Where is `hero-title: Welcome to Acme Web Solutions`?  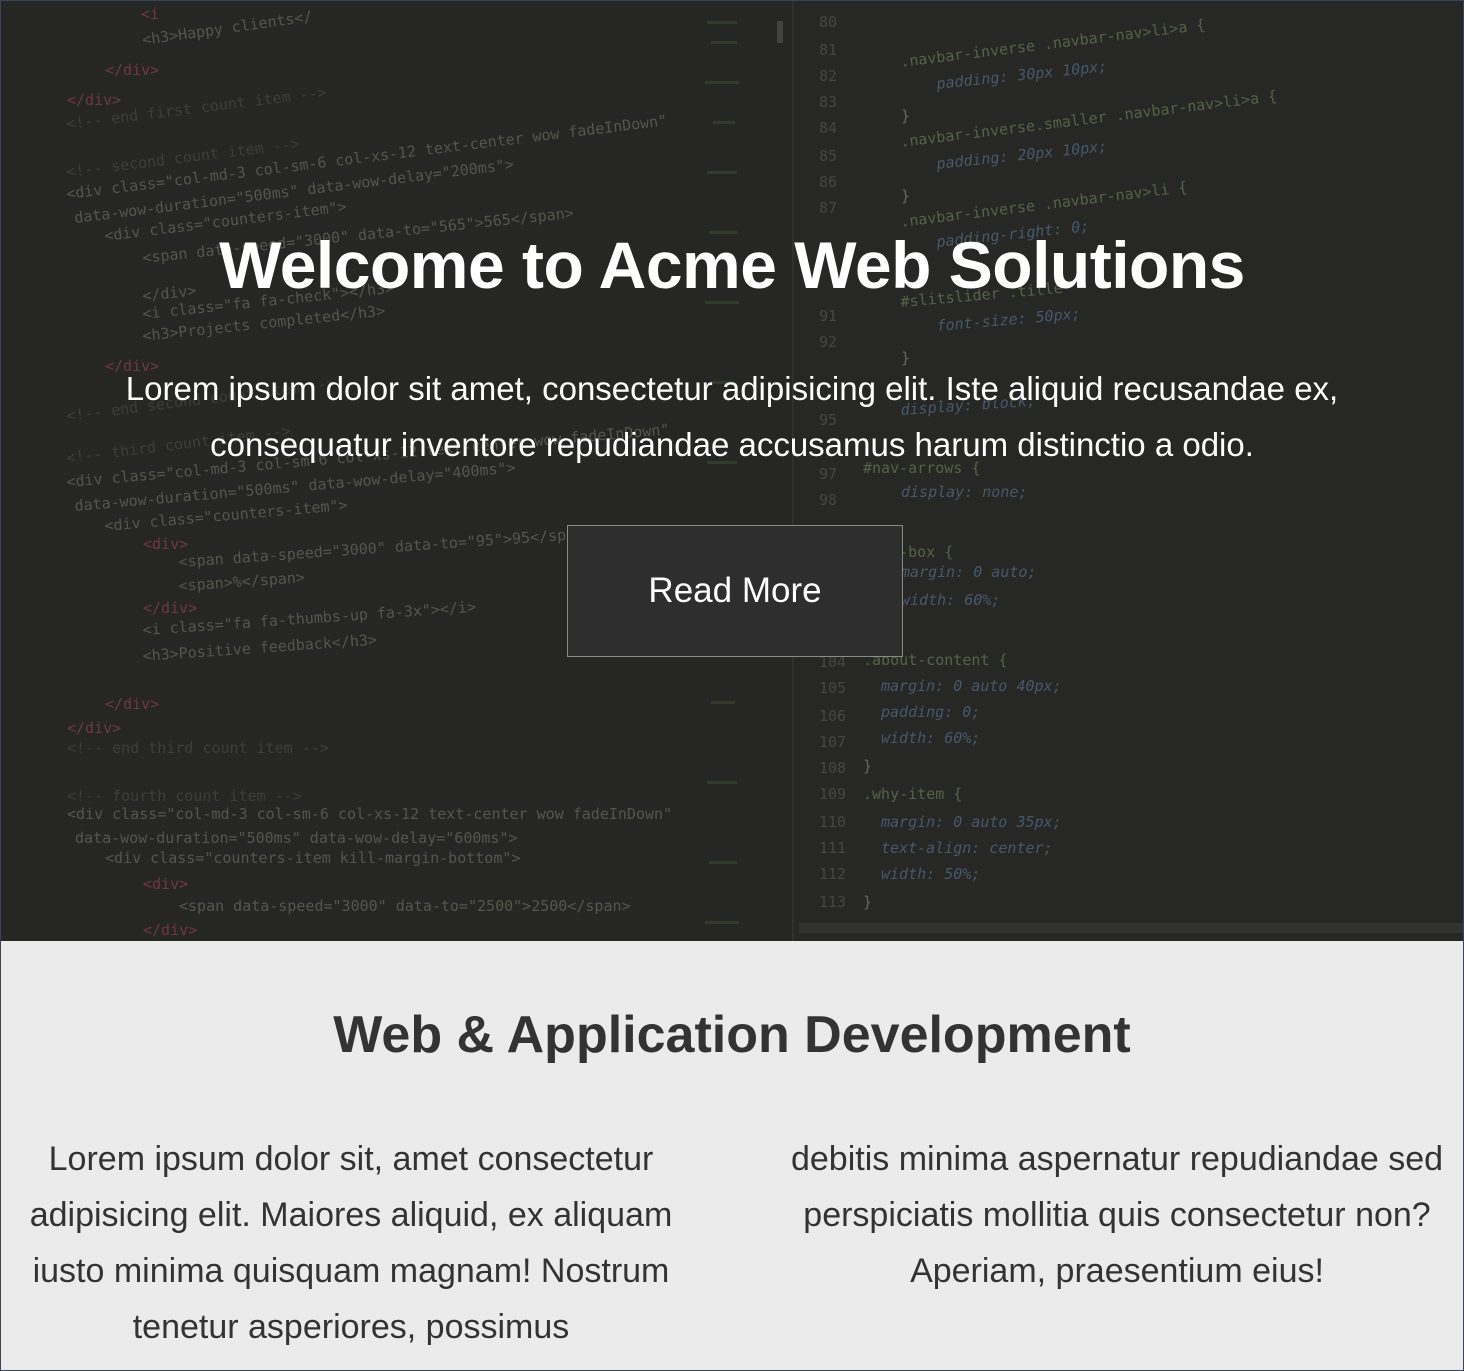
hero-title: Welcome to Acme Web Solutions is located at coordinates (732, 265).